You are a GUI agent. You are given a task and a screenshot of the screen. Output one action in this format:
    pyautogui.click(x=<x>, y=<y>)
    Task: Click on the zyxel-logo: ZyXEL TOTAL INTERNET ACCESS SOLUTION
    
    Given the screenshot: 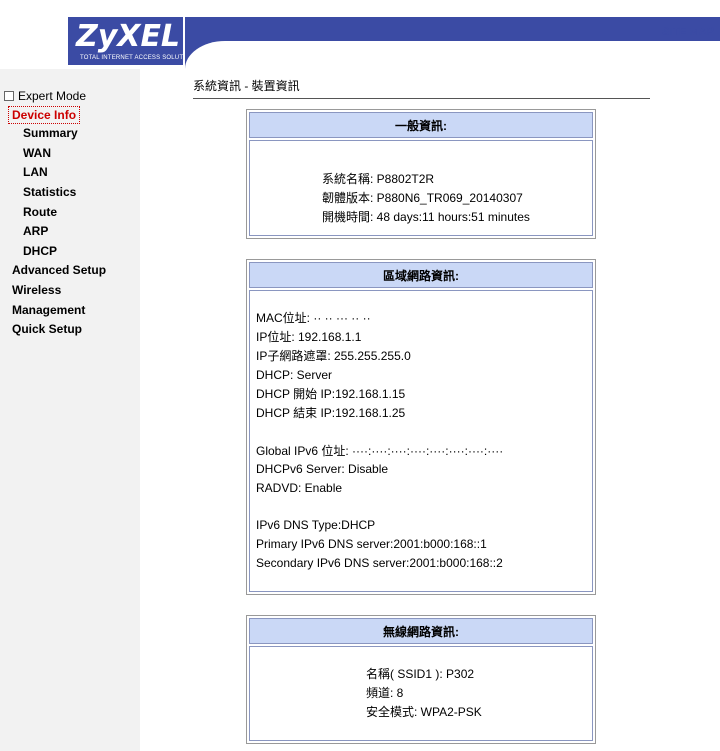 What is the action you would take?
    pyautogui.click(x=131, y=41)
    